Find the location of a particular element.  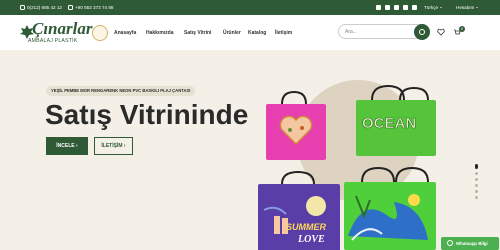

phone2-link: +90 553 373 74 88 is located at coordinates (90, 7).